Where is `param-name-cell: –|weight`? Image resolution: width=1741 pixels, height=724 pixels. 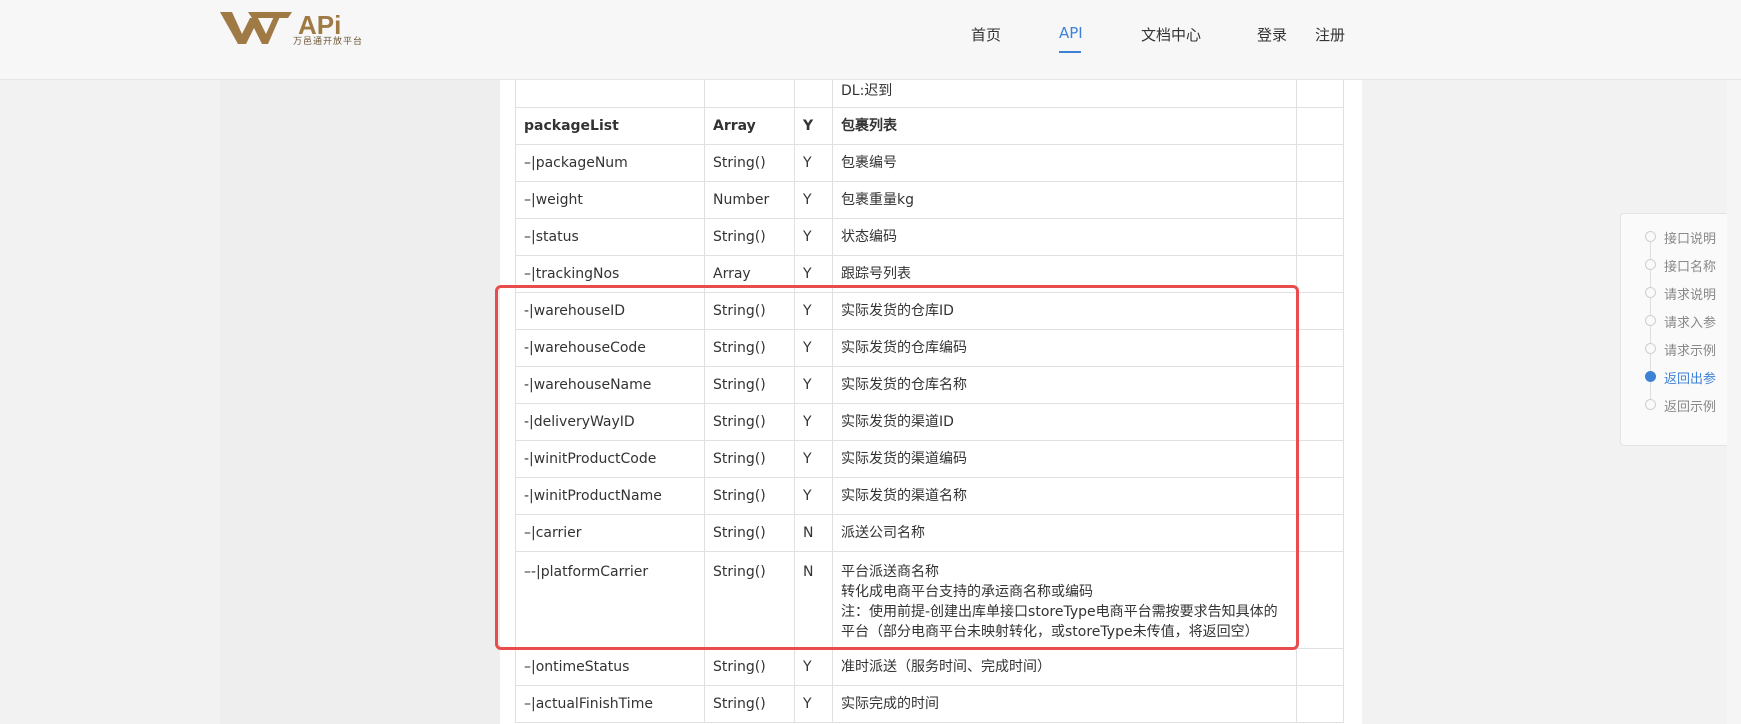
param-name-cell: –|weight is located at coordinates (610, 200).